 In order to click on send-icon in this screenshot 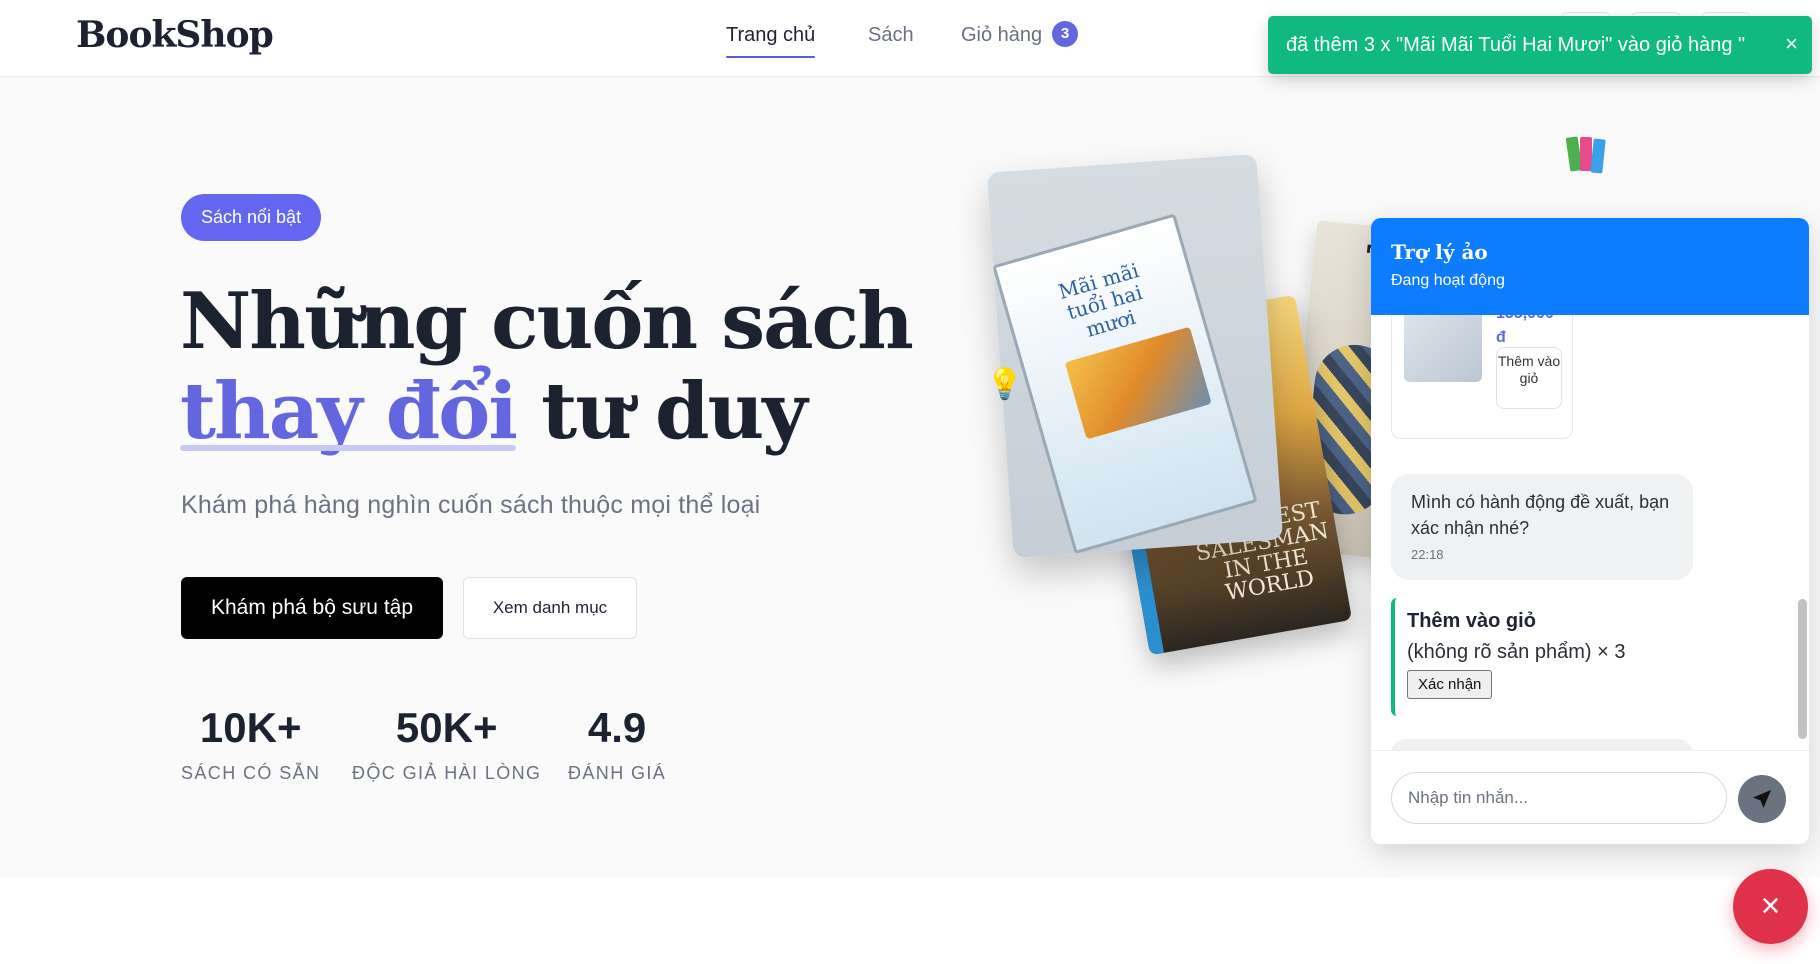, I will do `click(1762, 799)`.